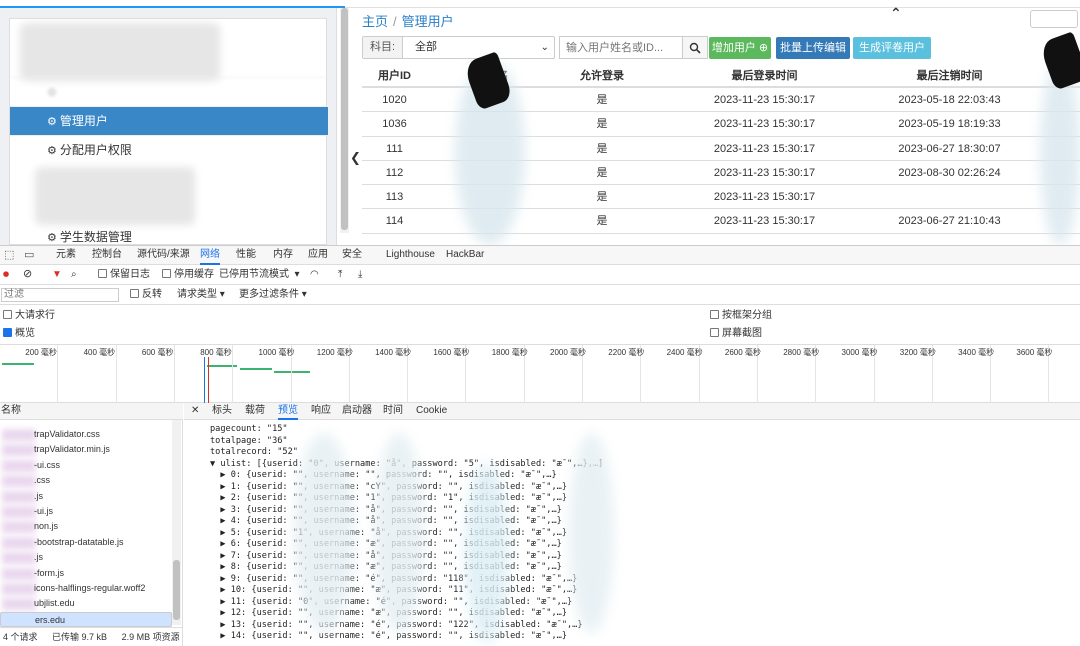 The width and height of the screenshot is (1080, 646). I want to click on group-by-frame-checkbox: 按框架分组, so click(741, 316).